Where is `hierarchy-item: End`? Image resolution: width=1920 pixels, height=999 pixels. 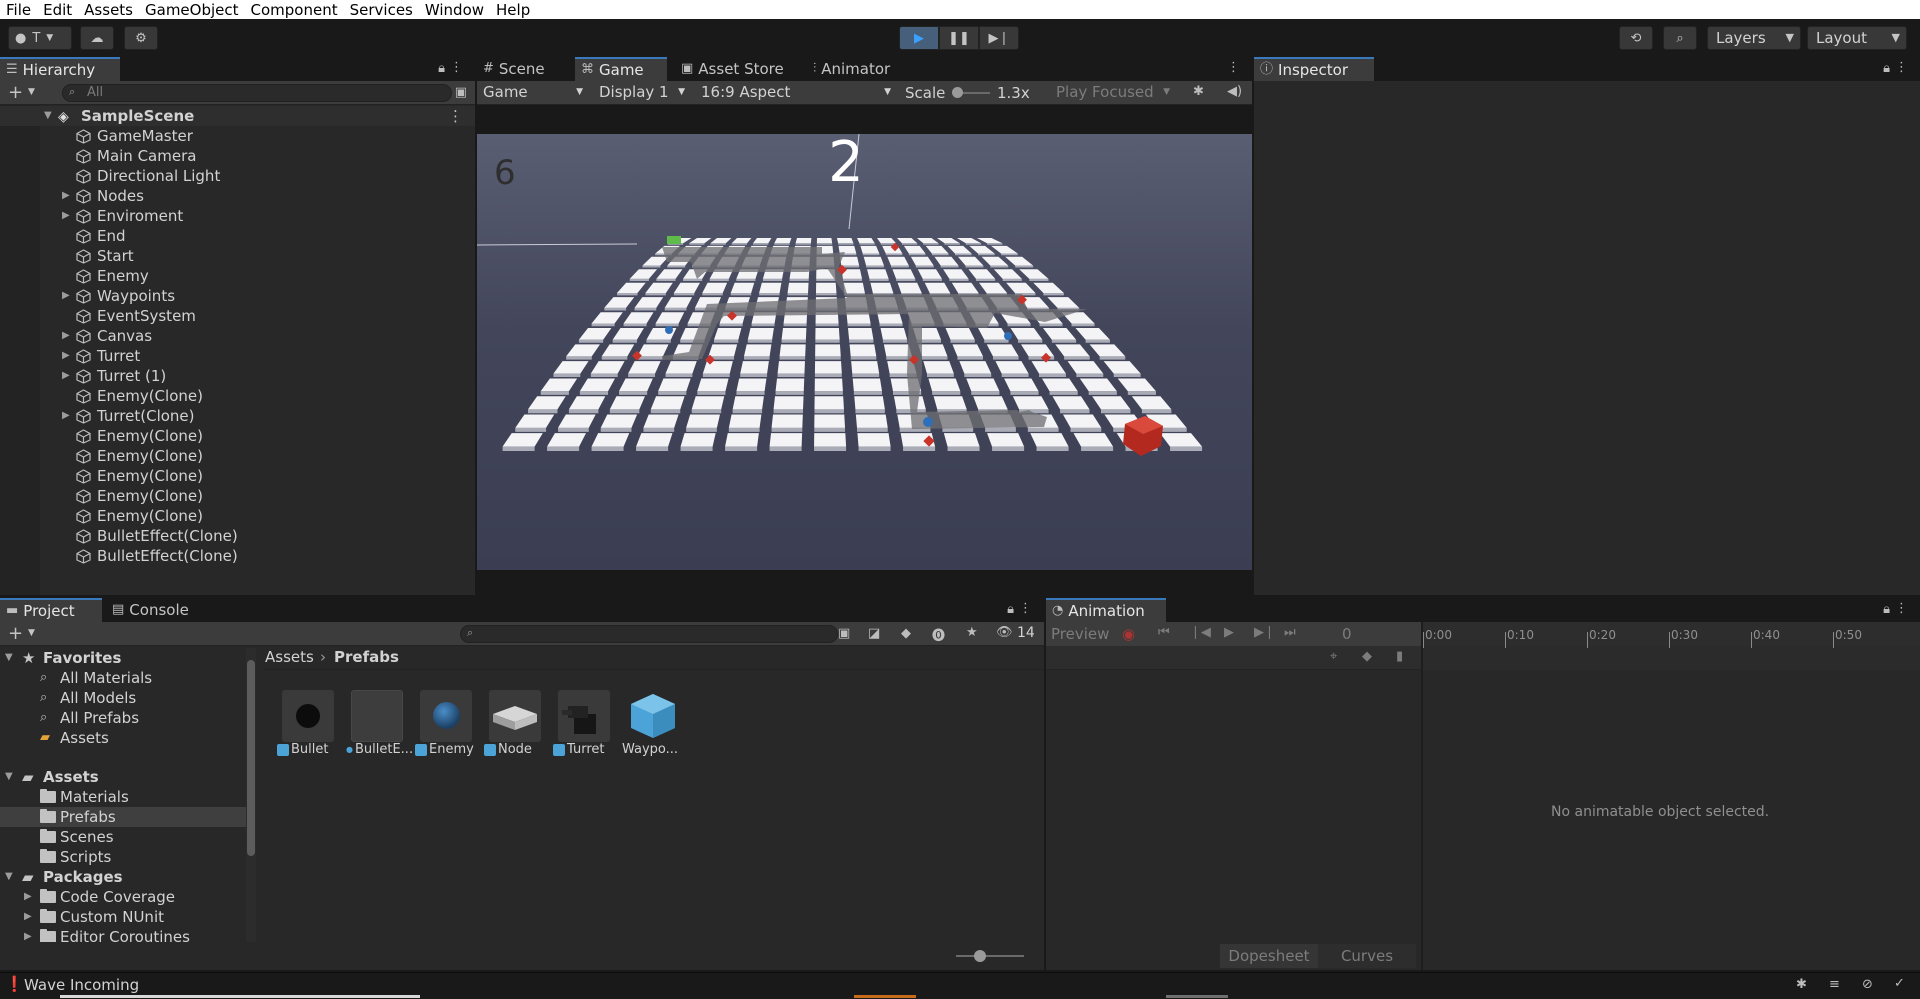
hierarchy-item: End is located at coordinates (237, 236).